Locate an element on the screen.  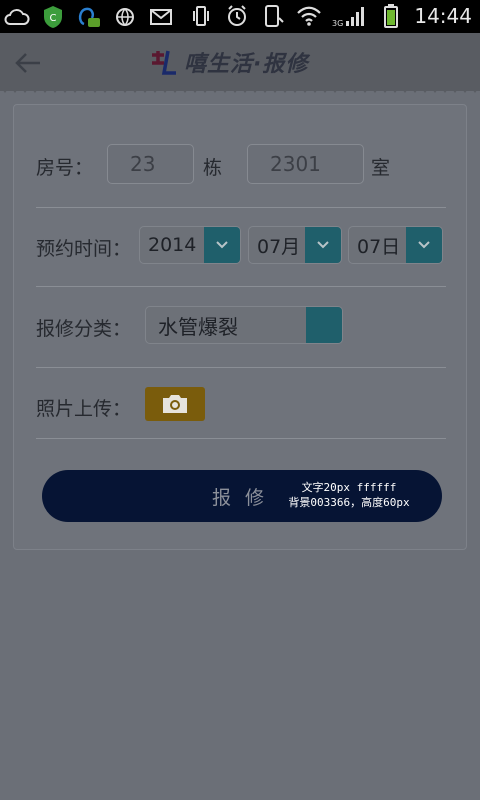
year-dropdown-button is located at coordinates (222, 245).